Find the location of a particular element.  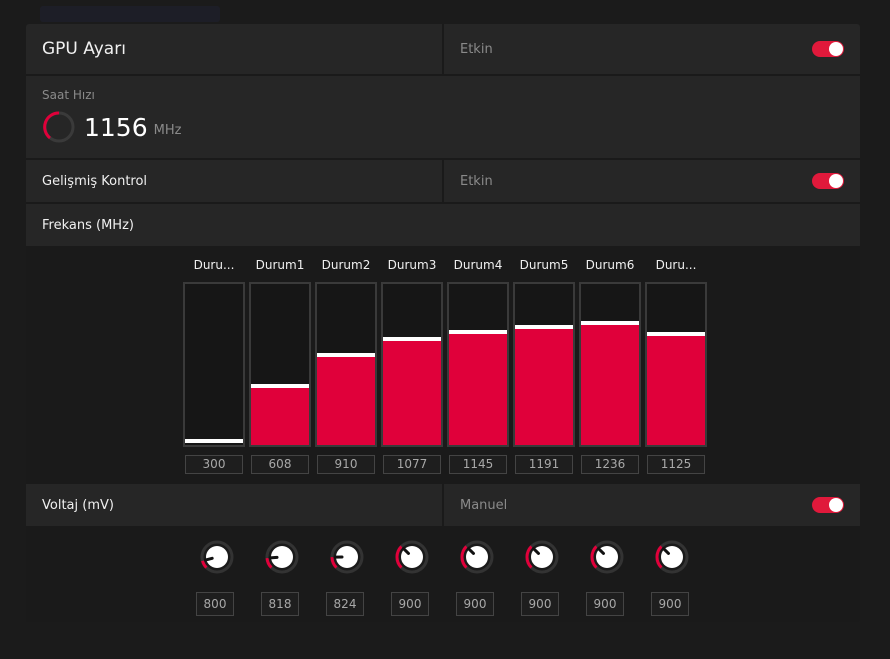

knob-face is located at coordinates (217, 557).